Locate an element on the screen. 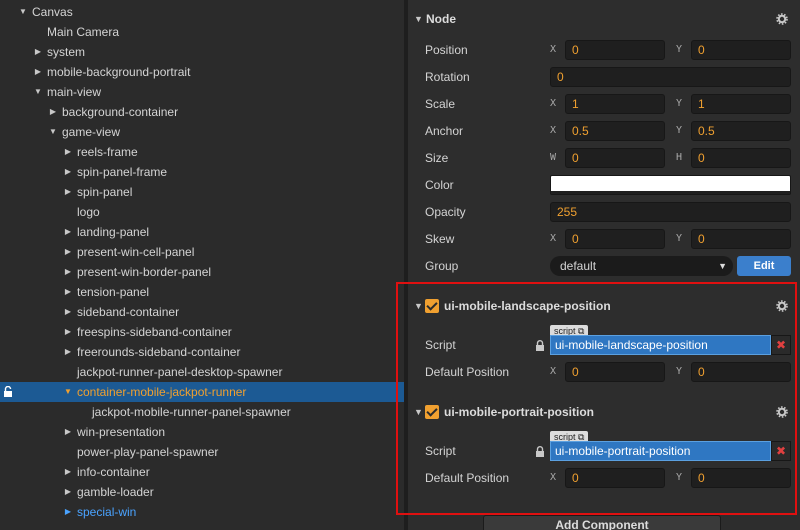  node-section-header: ▼ Node is located at coordinates (604, 19).